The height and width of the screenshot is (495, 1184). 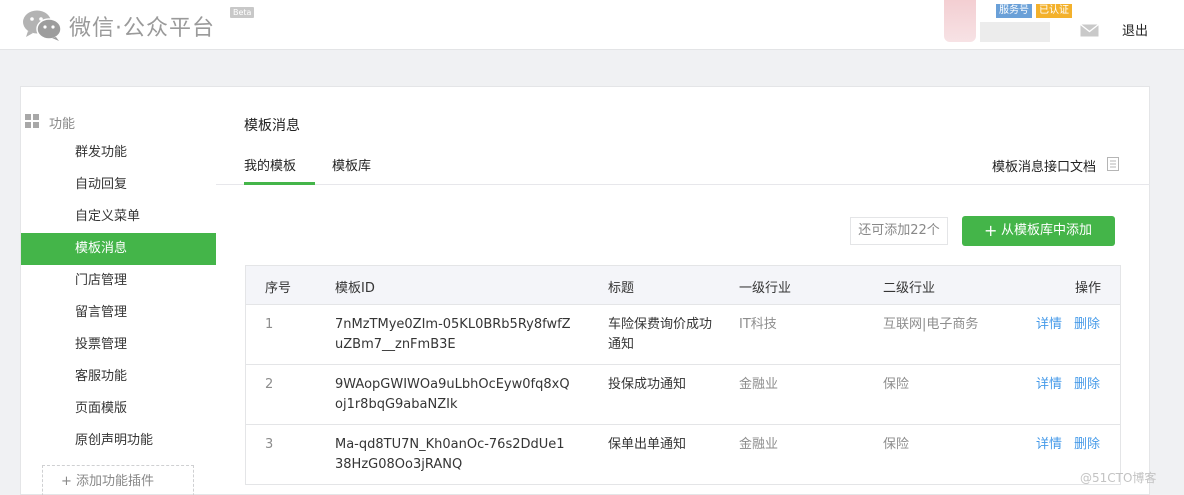 What do you see at coordinates (1044, 165) in the screenshot?
I see `api-doc-link: 模板消息接口文档` at bounding box center [1044, 165].